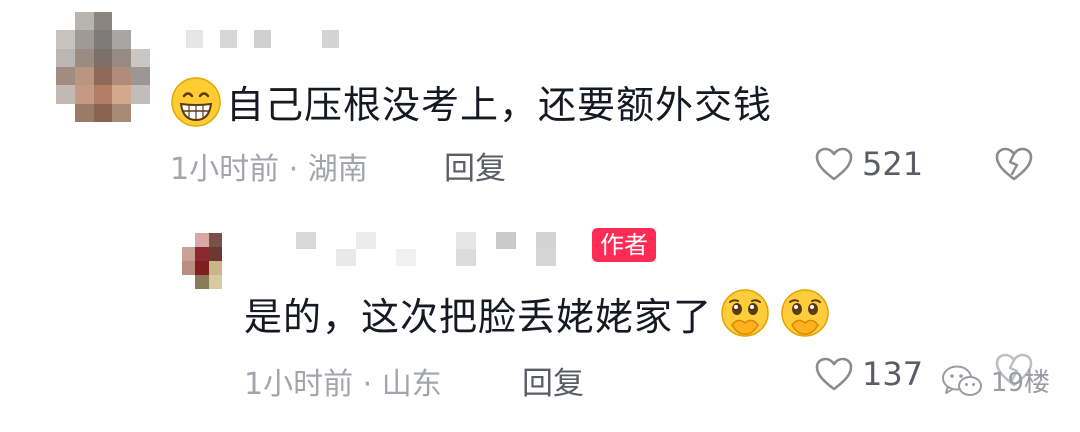 The width and height of the screenshot is (1080, 432). I want to click on reply-like-count: 137, so click(893, 374).